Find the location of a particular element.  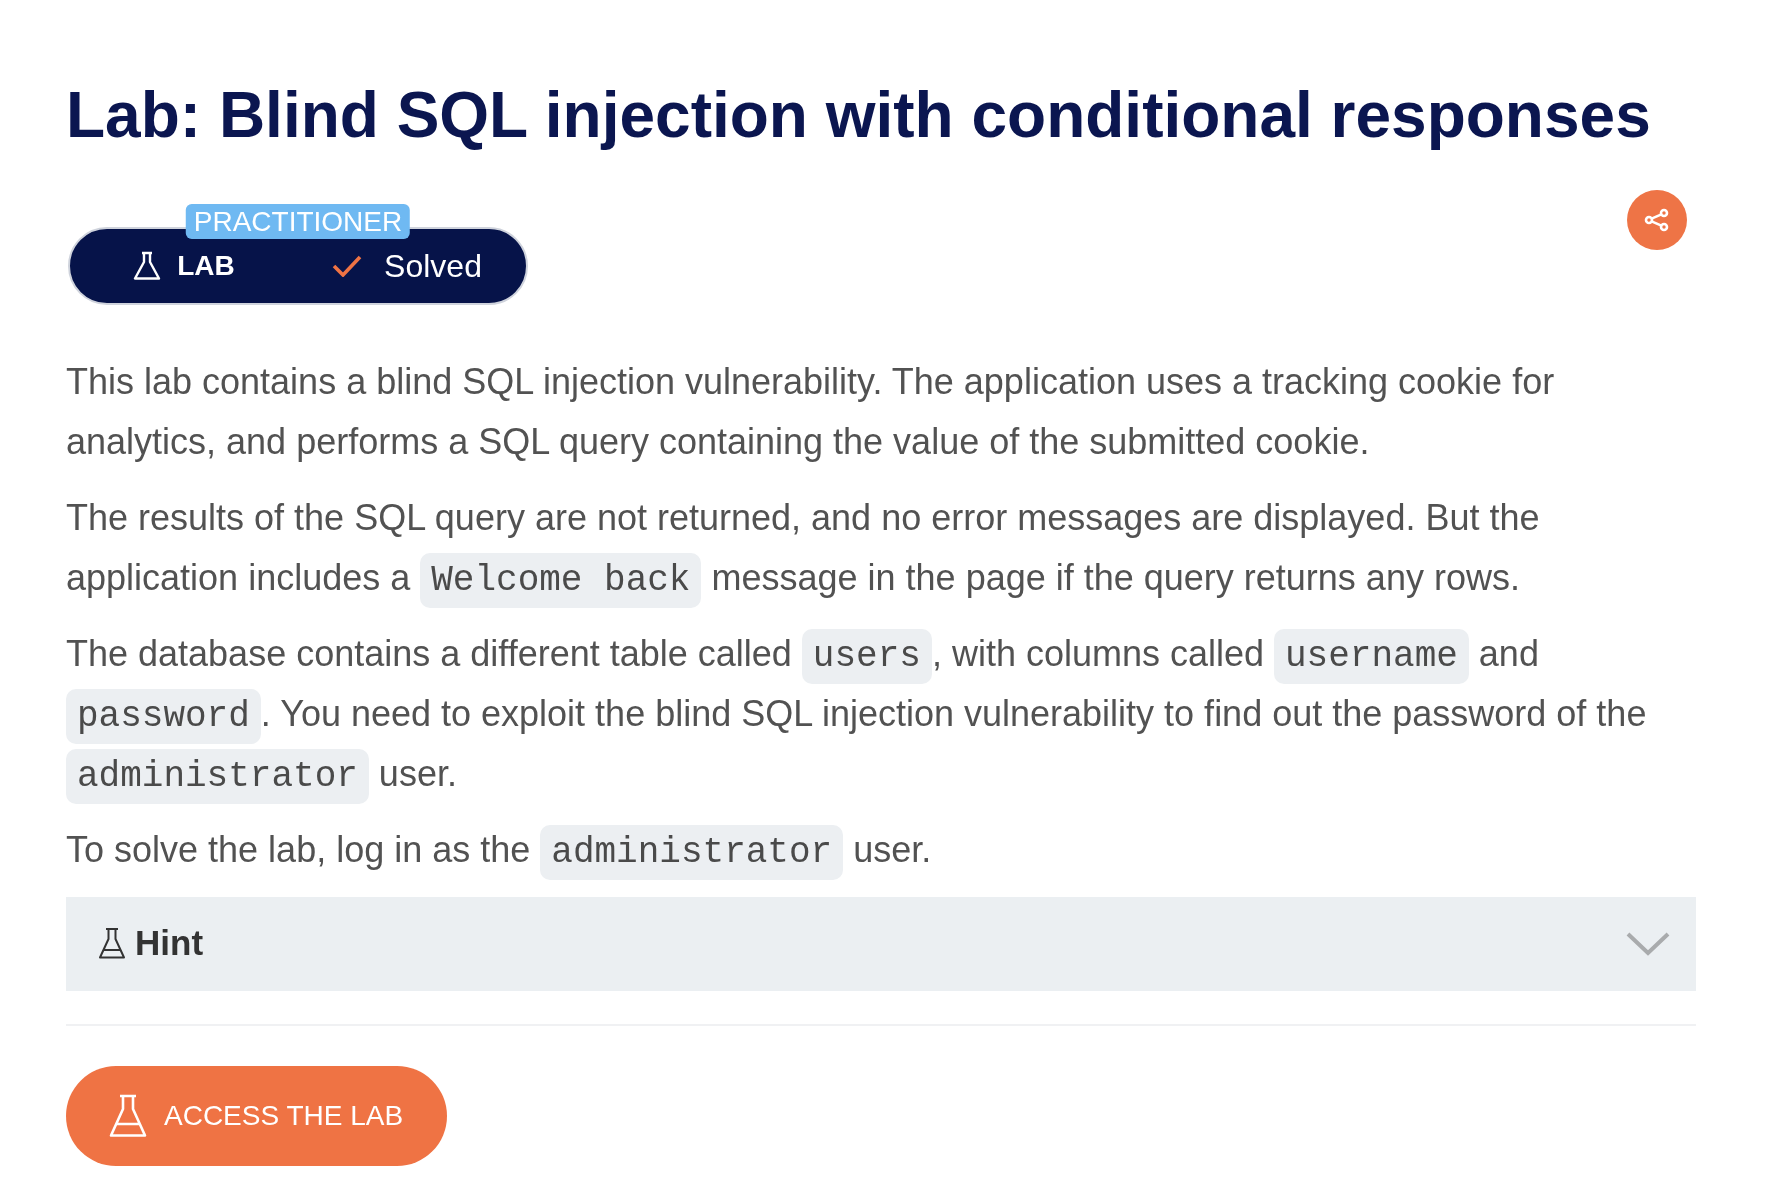

description-paragraph: The database contains a different table called users , with columns called username and password . You need to exploit the blind SQL injection vulnerability to find out the password of the administrator user. is located at coordinates (881, 713).